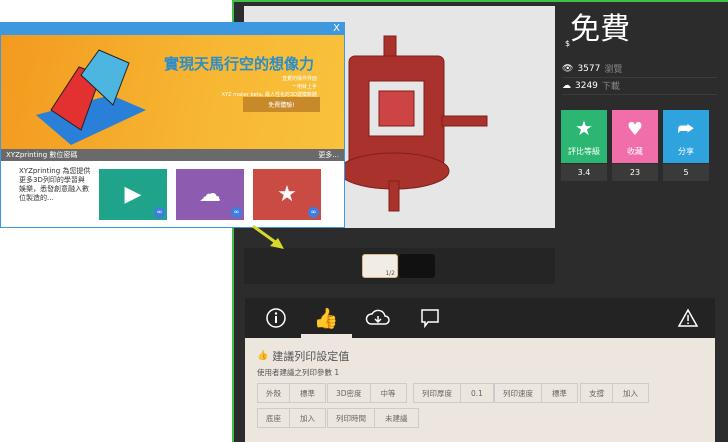 The image size is (728, 442). I want to click on share-icon: ⮫, so click(686, 129).